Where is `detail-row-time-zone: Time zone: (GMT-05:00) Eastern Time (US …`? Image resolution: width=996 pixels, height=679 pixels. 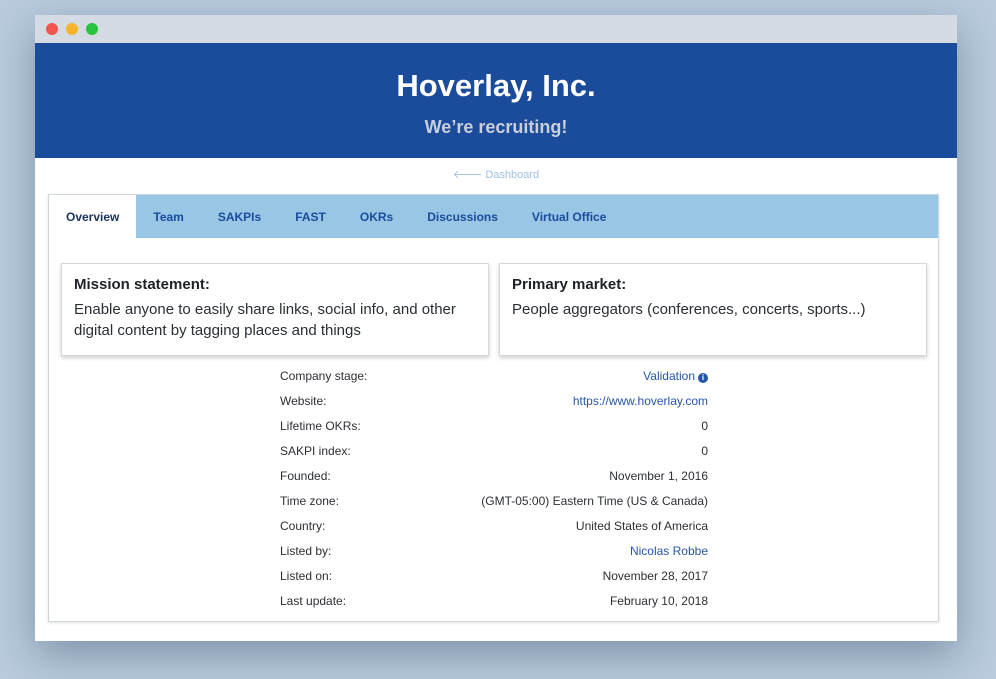 detail-row-time-zone: Time zone: (GMT-05:00) Eastern Time (US … is located at coordinates (494, 506).